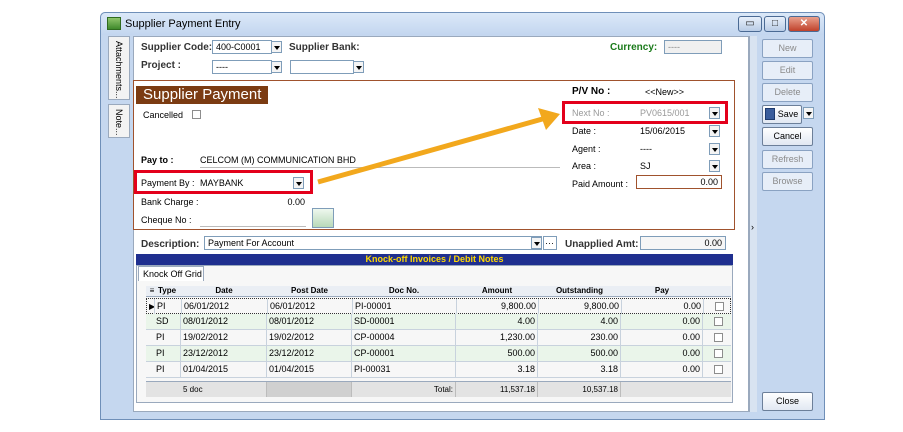 This screenshot has height=432, width=903. Describe the element at coordinates (497, 337) in the screenshot. I see `cell-amount: 1,230.00` at that location.